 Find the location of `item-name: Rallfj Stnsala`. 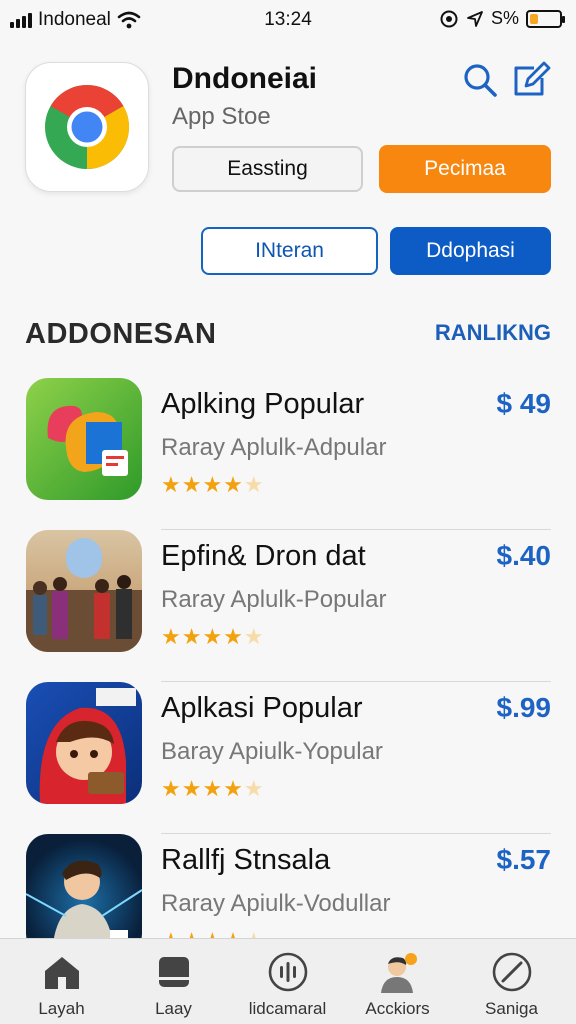

item-name: Rallfj Stnsala is located at coordinates (246, 860).